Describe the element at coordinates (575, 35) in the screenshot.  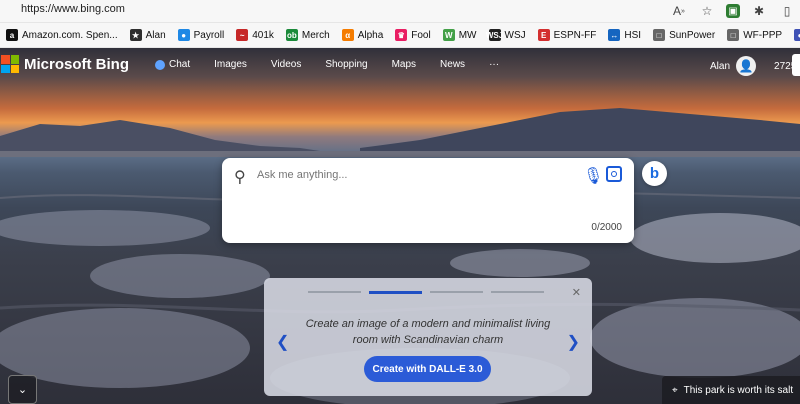
I see `bookmark-label: ESPN-FF` at that location.